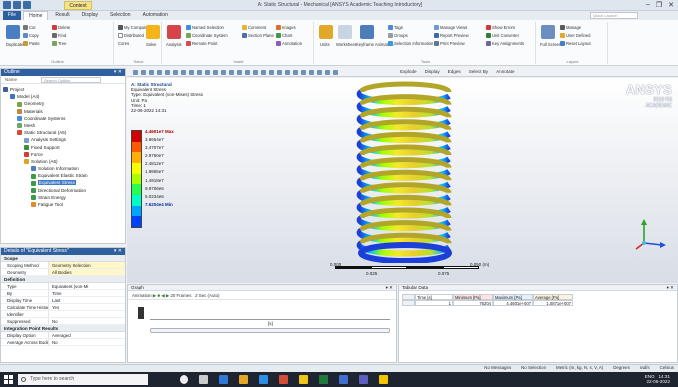 This screenshot has width=678, height=387. What do you see at coordinates (87, 342) in the screenshot?
I see `details-value: No` at bounding box center [87, 342].